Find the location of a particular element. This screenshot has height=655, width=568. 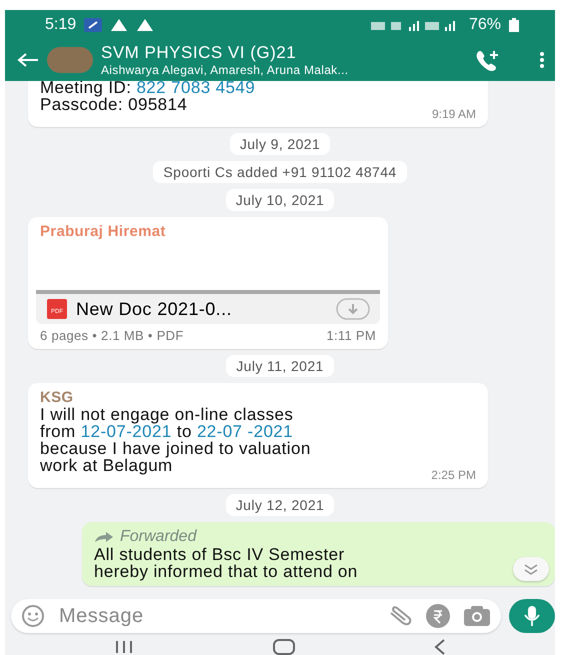

camera-icon is located at coordinates (477, 616).